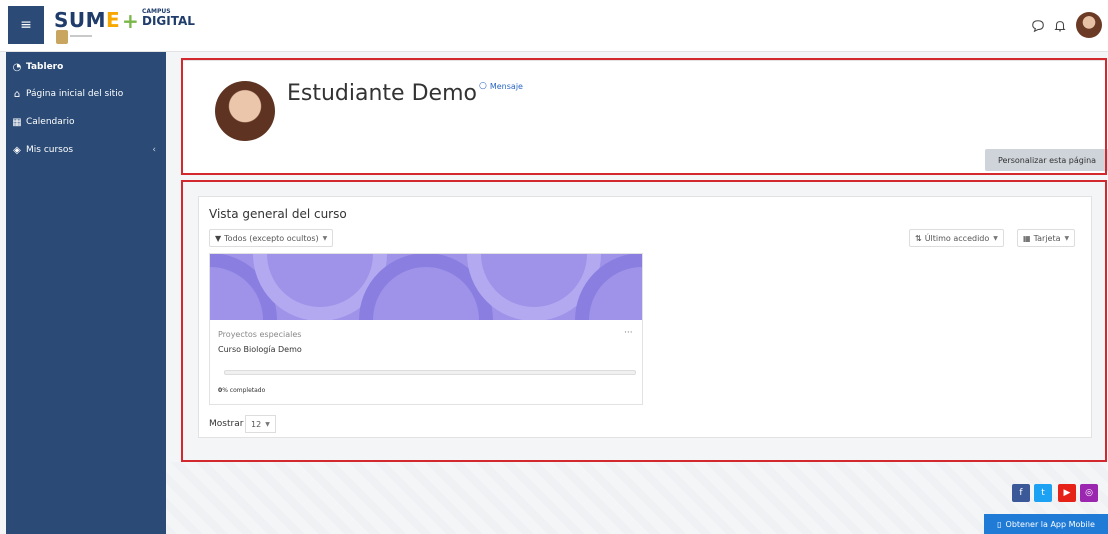  I want to click on logo-digital: DIGITAL, so click(168, 21).